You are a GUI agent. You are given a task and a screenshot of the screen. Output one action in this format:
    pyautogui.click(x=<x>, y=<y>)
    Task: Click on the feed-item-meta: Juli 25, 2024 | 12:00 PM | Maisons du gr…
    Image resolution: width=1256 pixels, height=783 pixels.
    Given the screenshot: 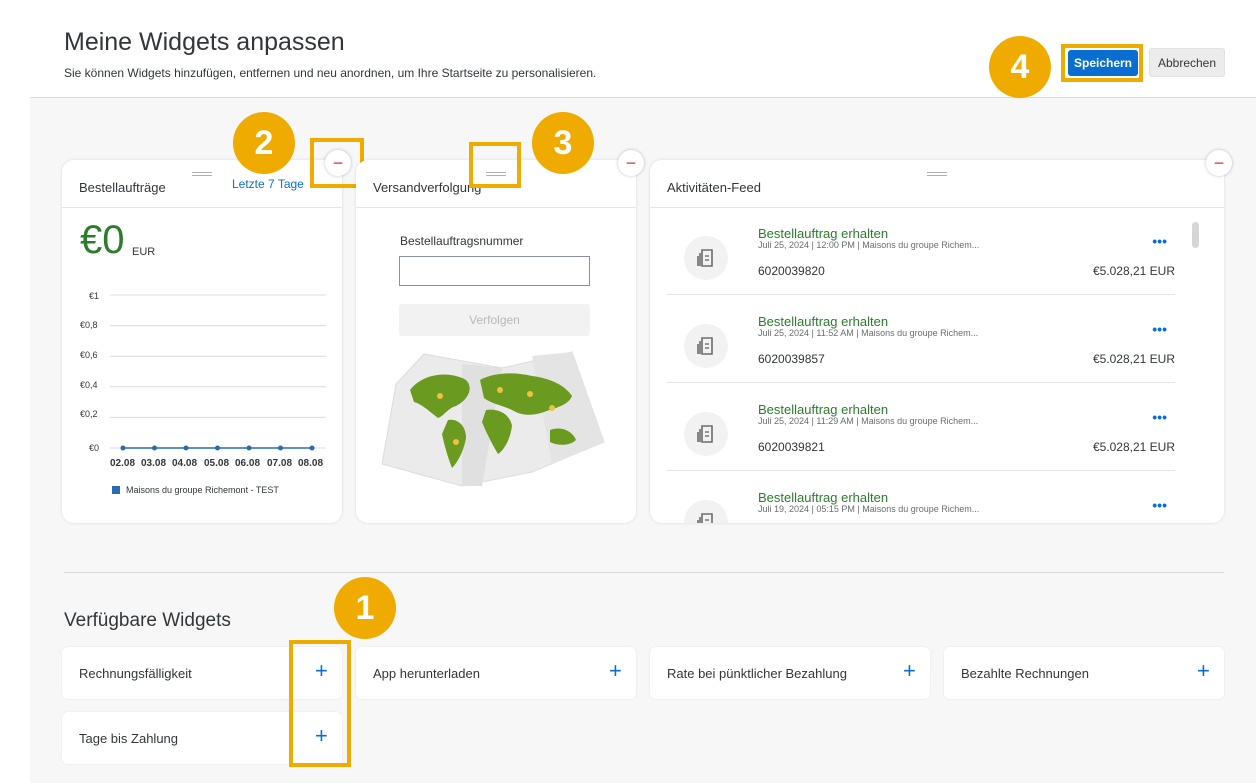 What is the action you would take?
    pyautogui.click(x=869, y=245)
    